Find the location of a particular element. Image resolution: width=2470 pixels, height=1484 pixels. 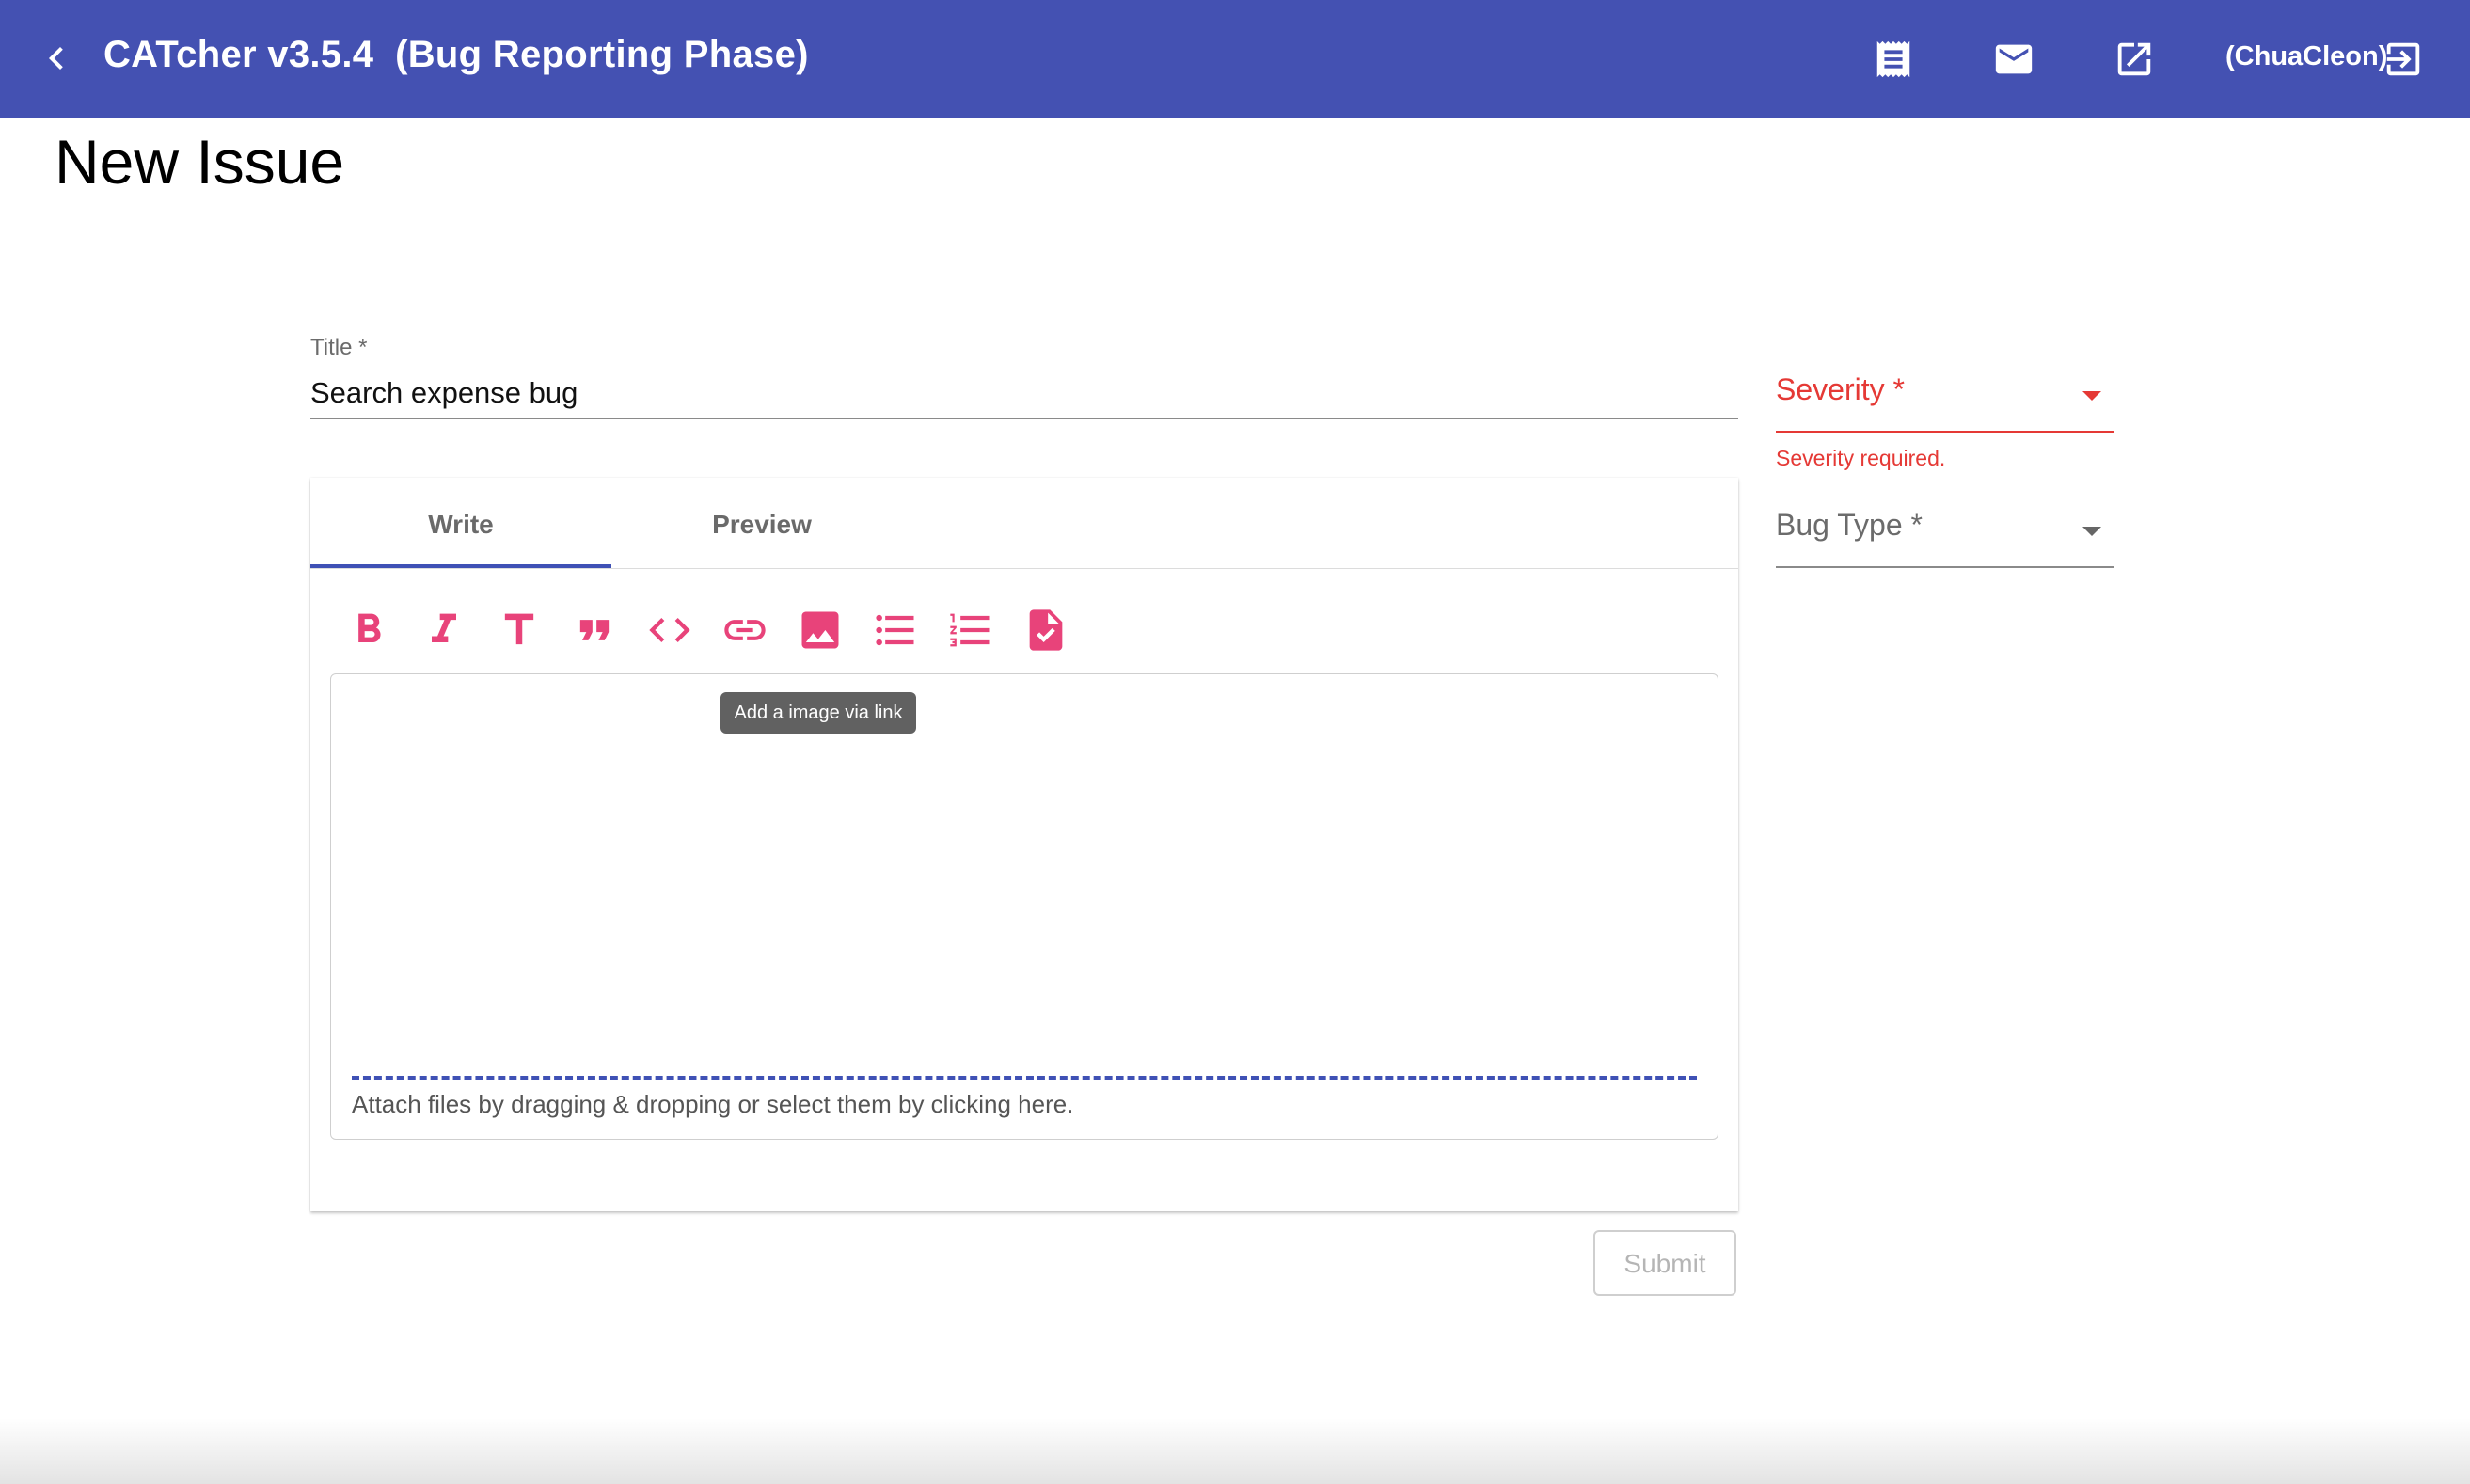

italic-icon is located at coordinates (444, 630).